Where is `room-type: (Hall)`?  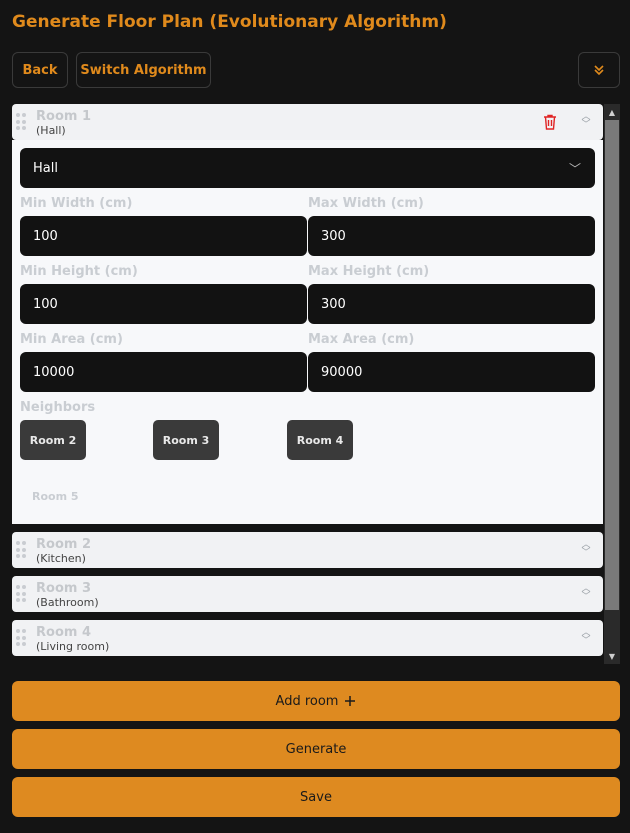 room-type: (Hall) is located at coordinates (51, 130).